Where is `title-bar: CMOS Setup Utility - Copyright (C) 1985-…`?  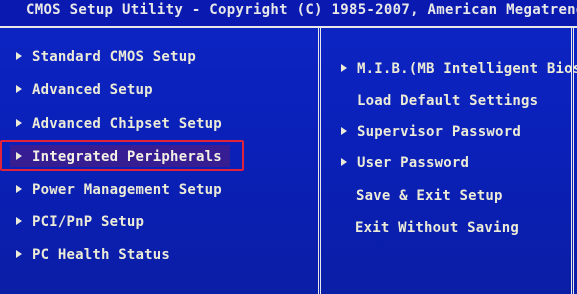 title-bar: CMOS Setup Utility - Copyright (C) 1985-… is located at coordinates (288, 14).